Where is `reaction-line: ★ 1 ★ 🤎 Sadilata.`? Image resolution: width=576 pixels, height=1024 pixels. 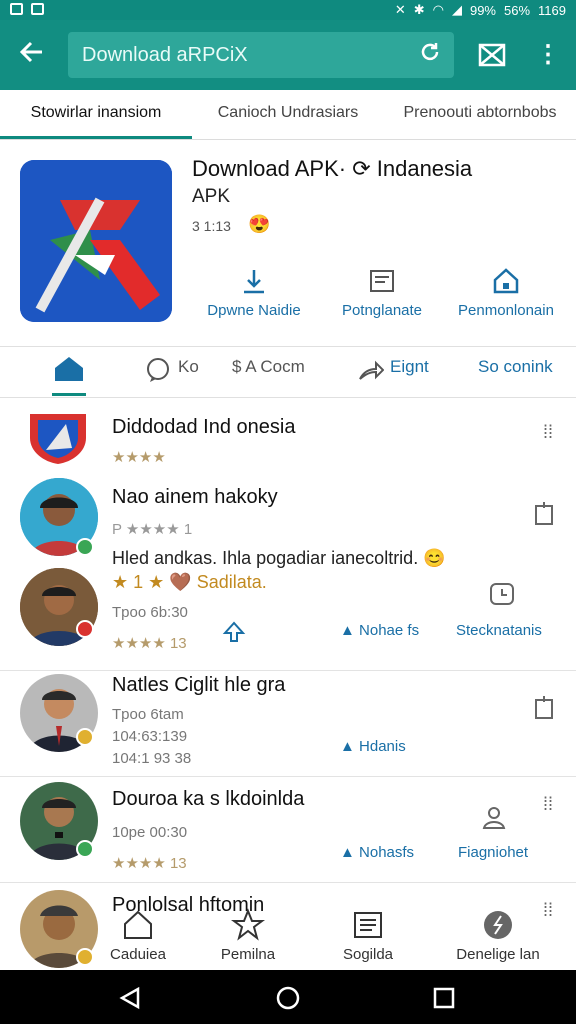 reaction-line: ★ 1 ★ 🤎 Sadilata. is located at coordinates (189, 582).